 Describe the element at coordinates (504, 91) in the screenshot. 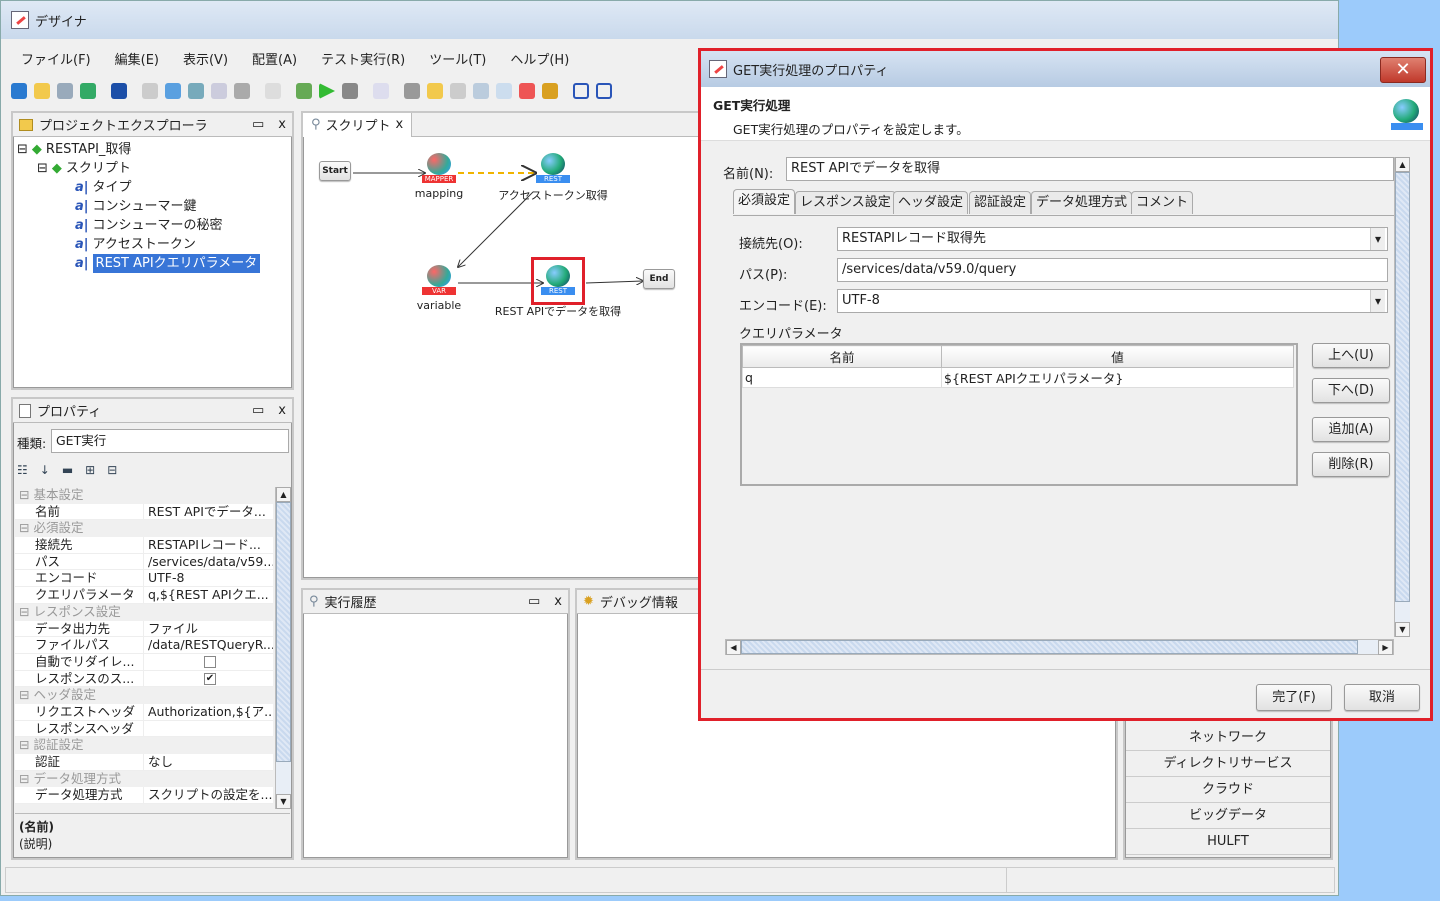

I see `table-icon` at that location.